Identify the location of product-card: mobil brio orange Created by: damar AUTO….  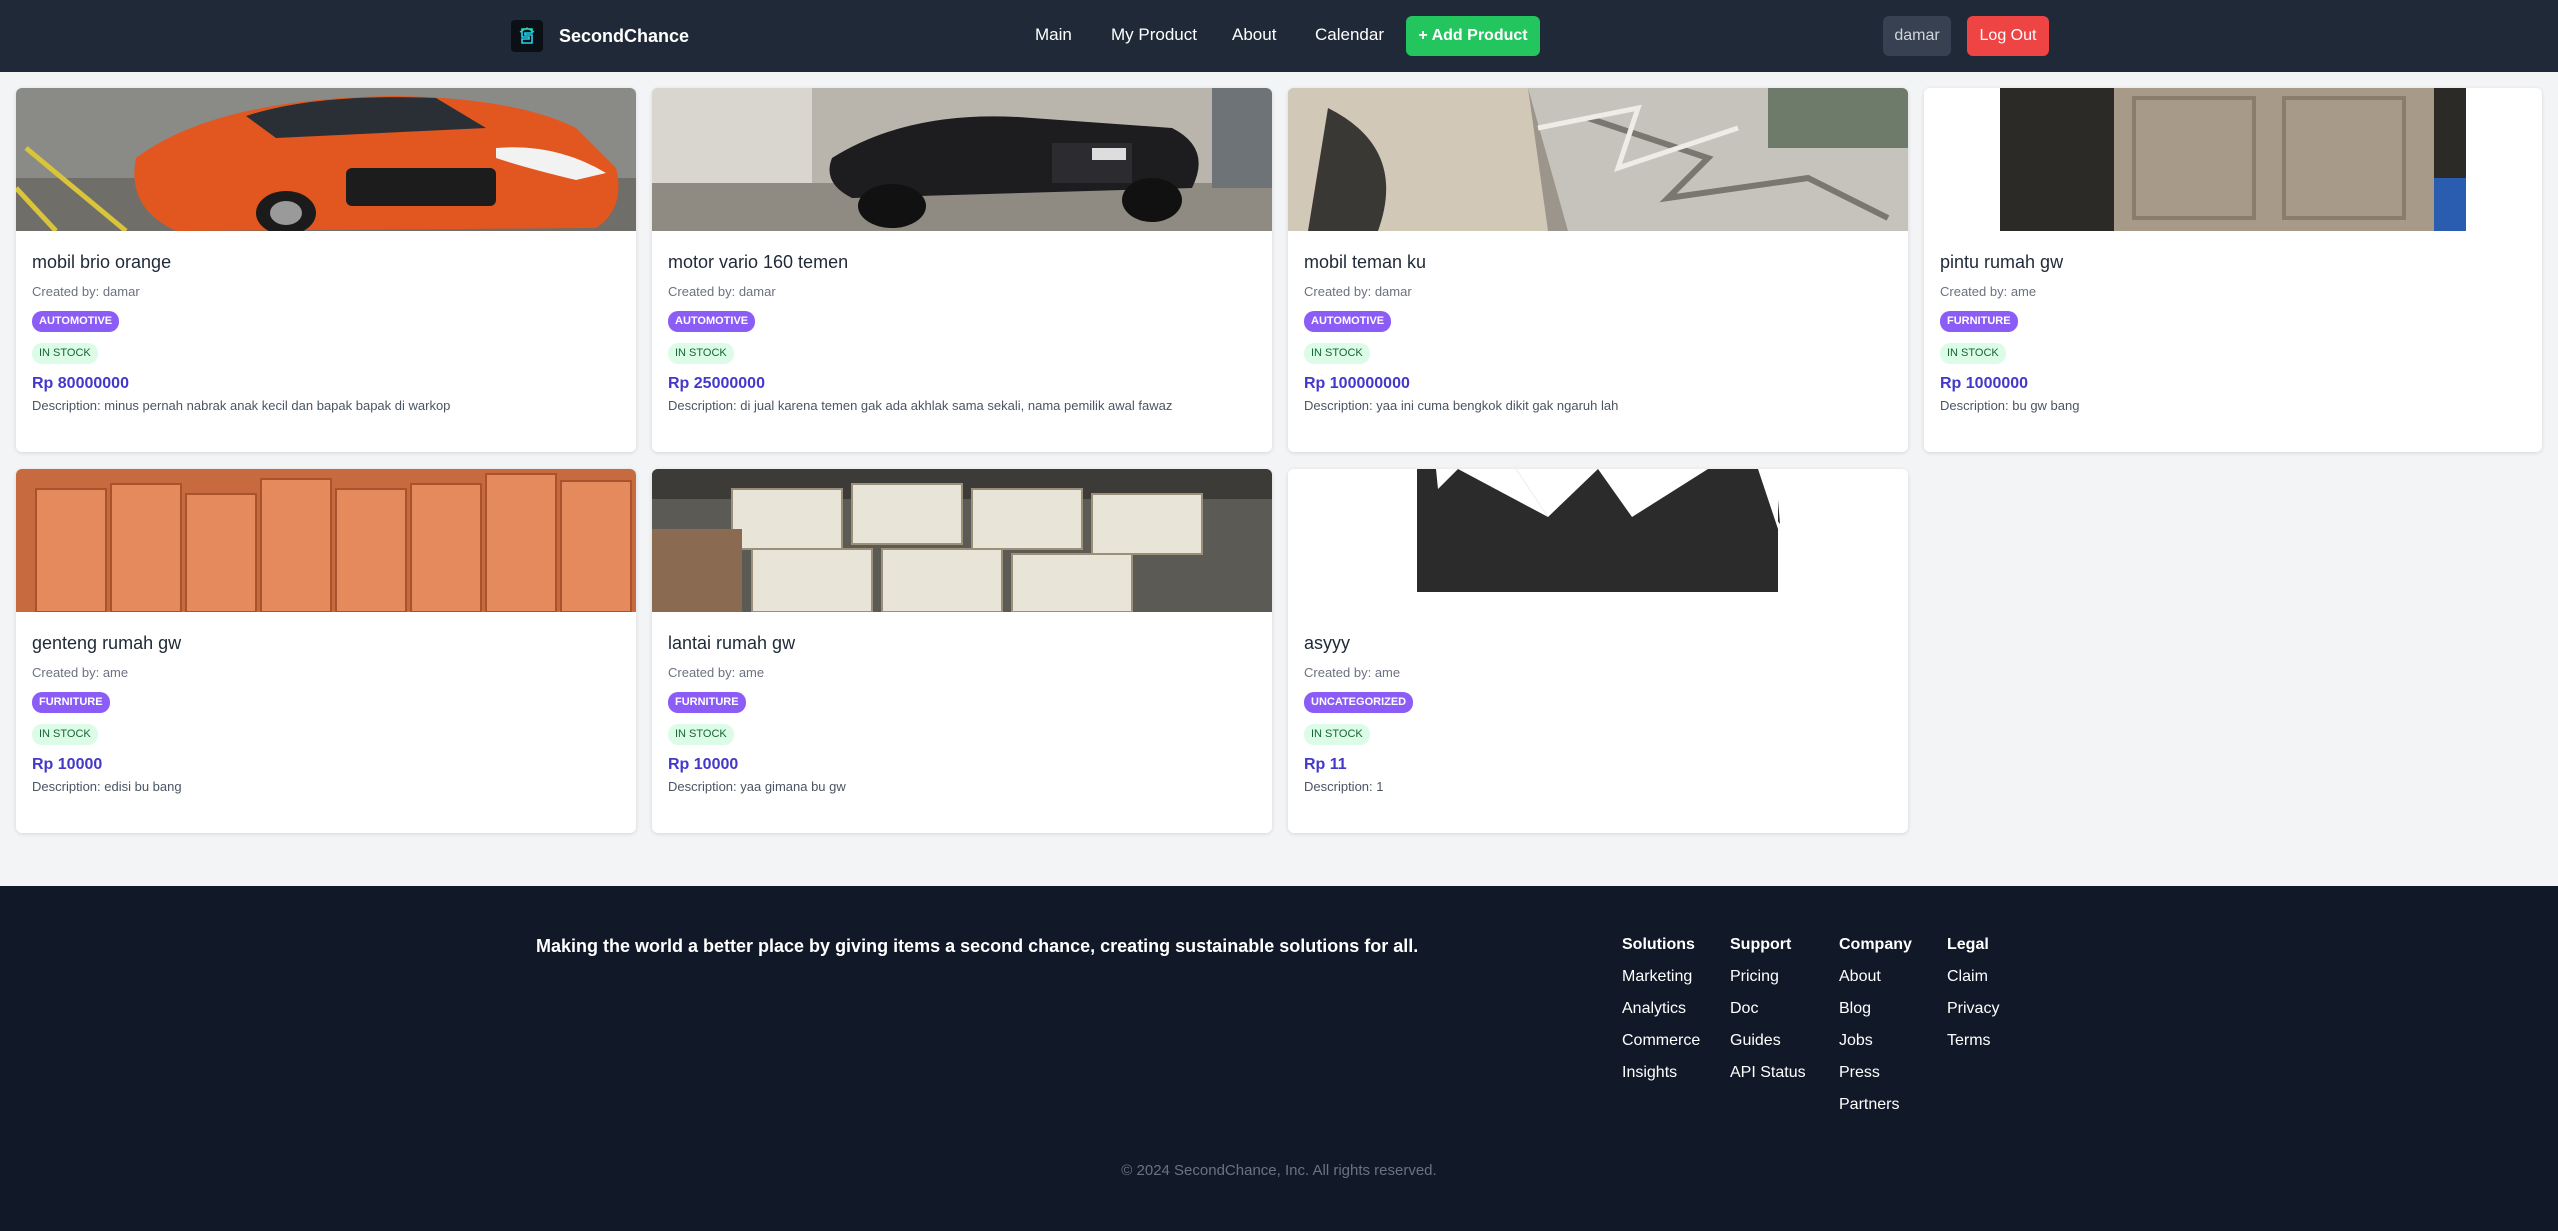
(326, 270).